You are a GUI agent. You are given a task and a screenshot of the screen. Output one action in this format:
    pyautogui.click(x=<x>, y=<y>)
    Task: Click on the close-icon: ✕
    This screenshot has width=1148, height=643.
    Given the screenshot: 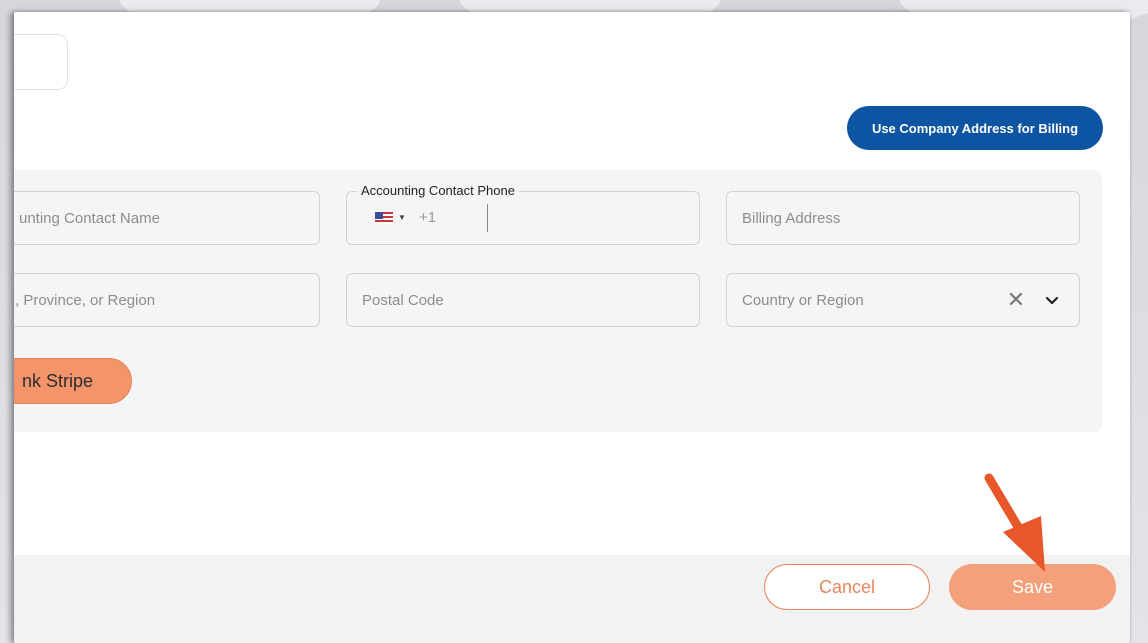 What is the action you would take?
    pyautogui.click(x=1016, y=300)
    